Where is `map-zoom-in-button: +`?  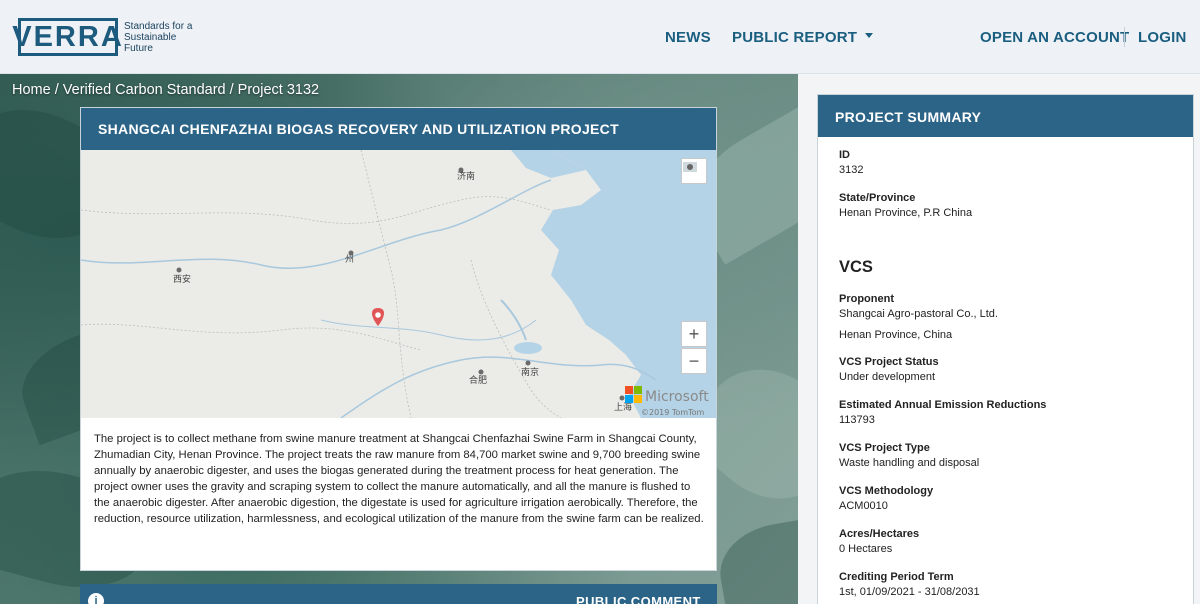 map-zoom-in-button: + is located at coordinates (694, 334).